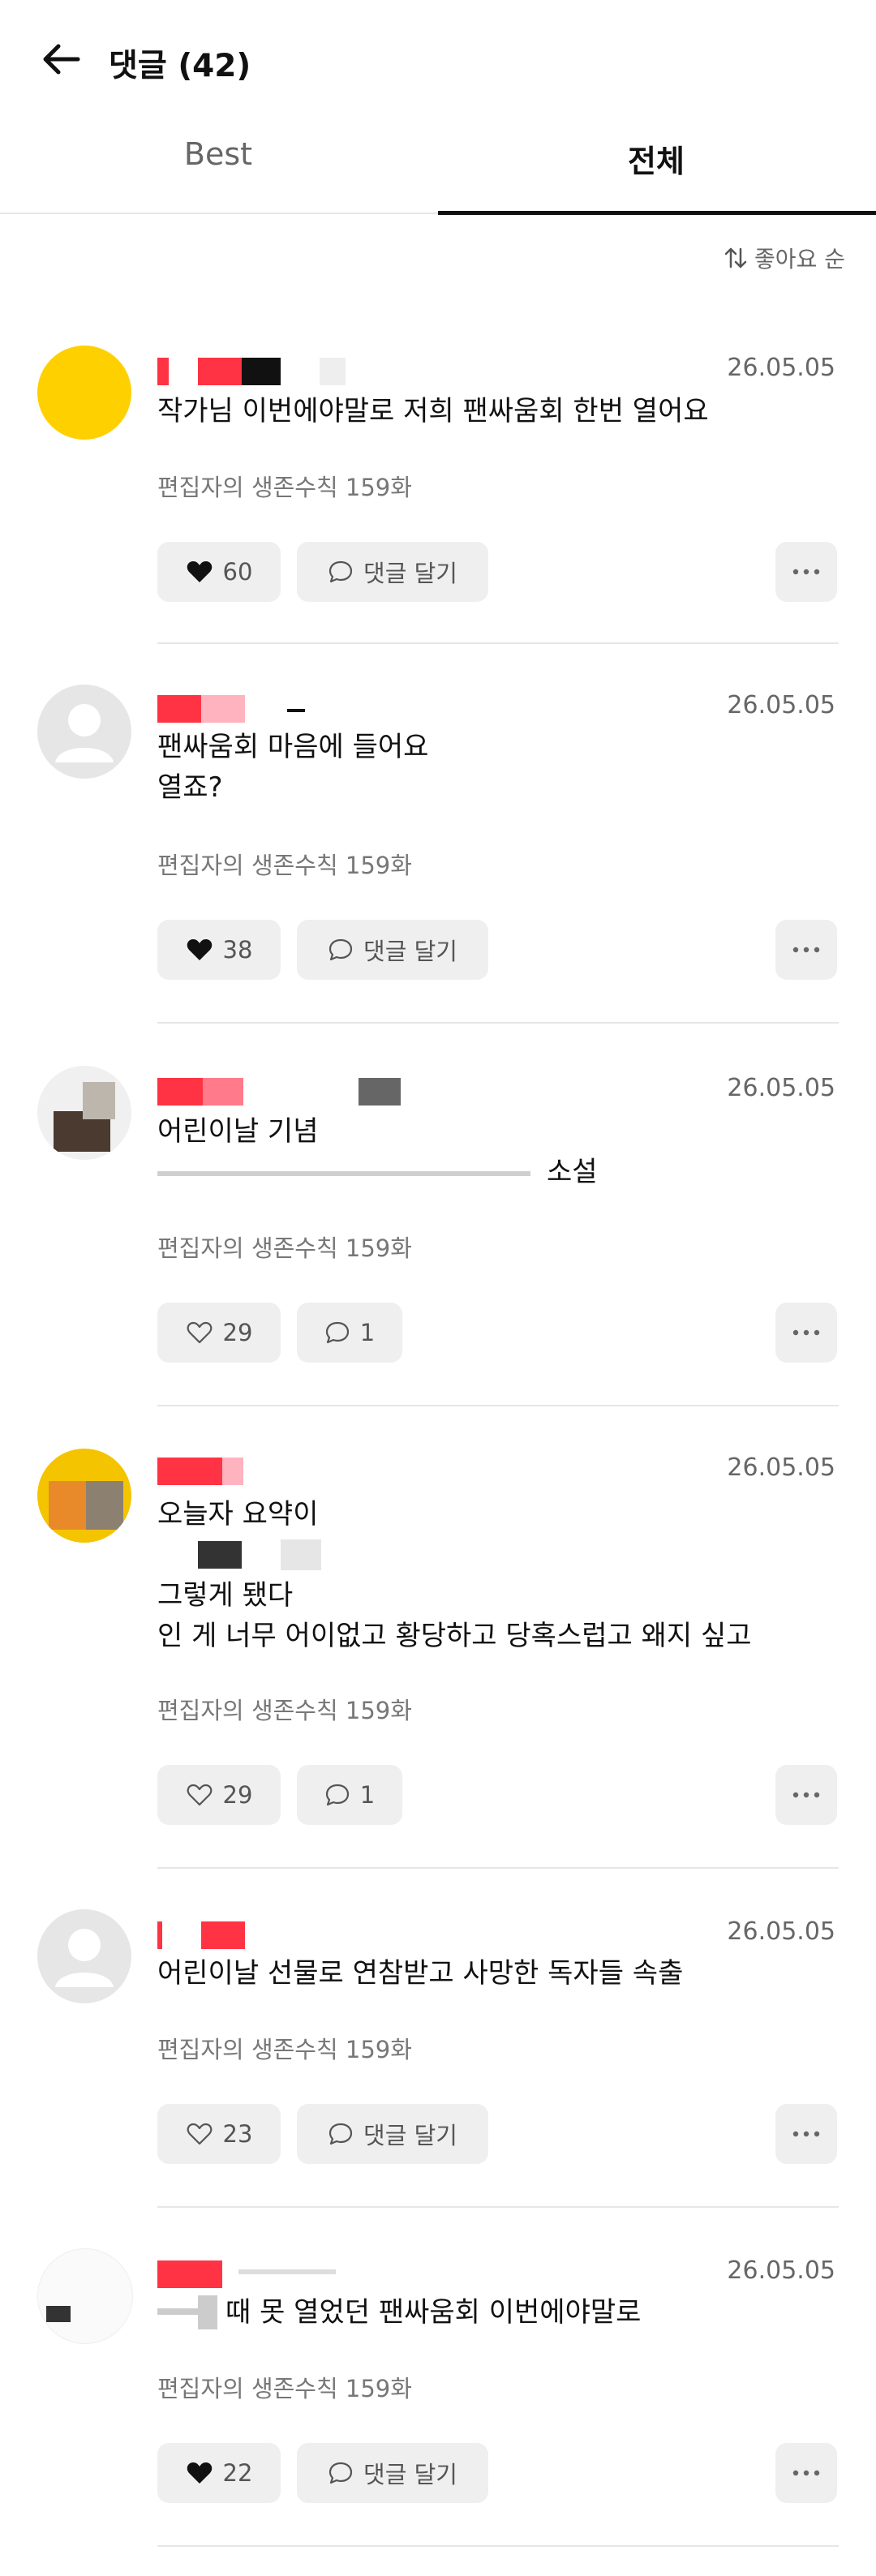 The image size is (876, 2576). I want to click on comment-line-partial: 때 못 열었던 팬싸움회 이번에야말로, so click(492, 2312).